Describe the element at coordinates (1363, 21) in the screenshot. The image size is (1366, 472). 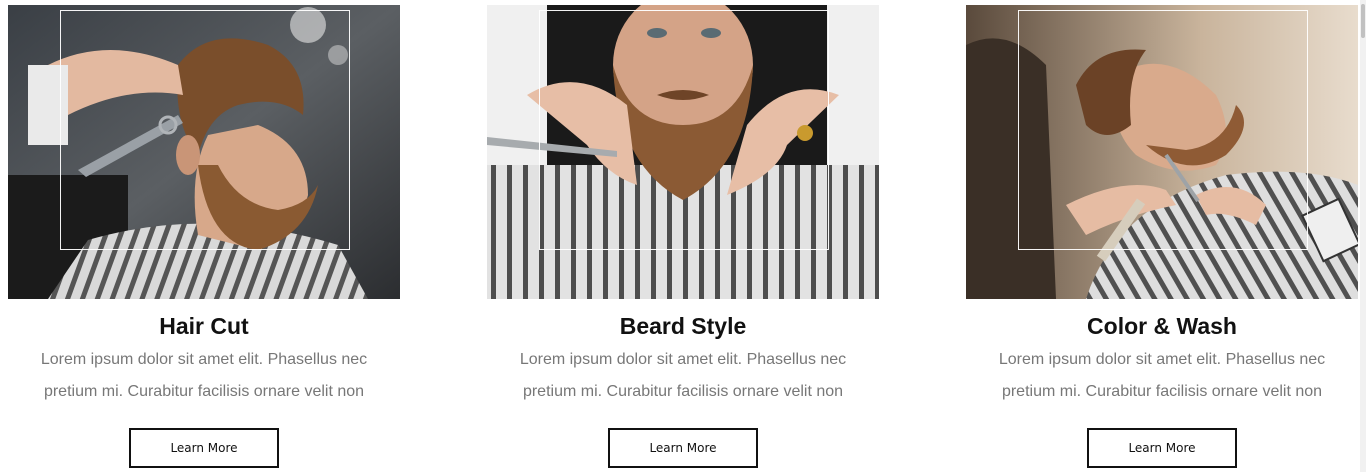
I see `scrollbar-thumb` at that location.